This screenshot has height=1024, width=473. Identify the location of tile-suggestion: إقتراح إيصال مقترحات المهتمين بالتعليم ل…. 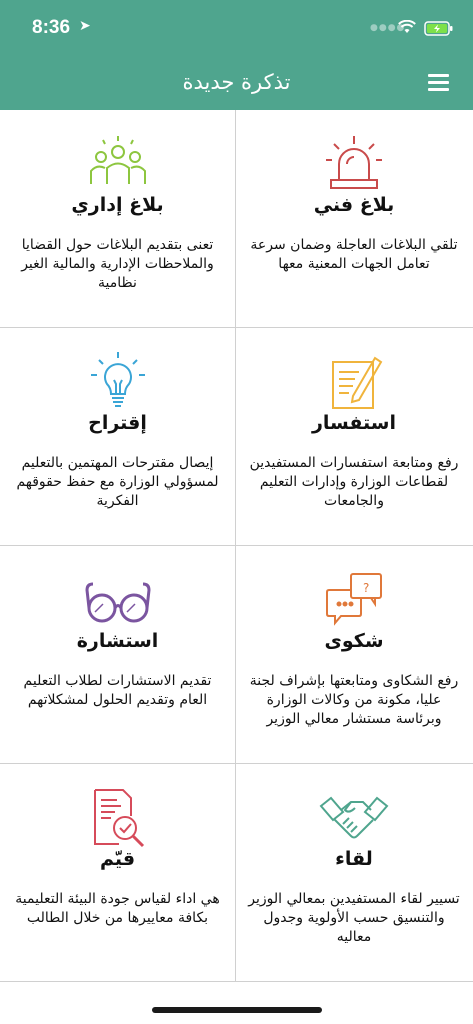
(118, 436).